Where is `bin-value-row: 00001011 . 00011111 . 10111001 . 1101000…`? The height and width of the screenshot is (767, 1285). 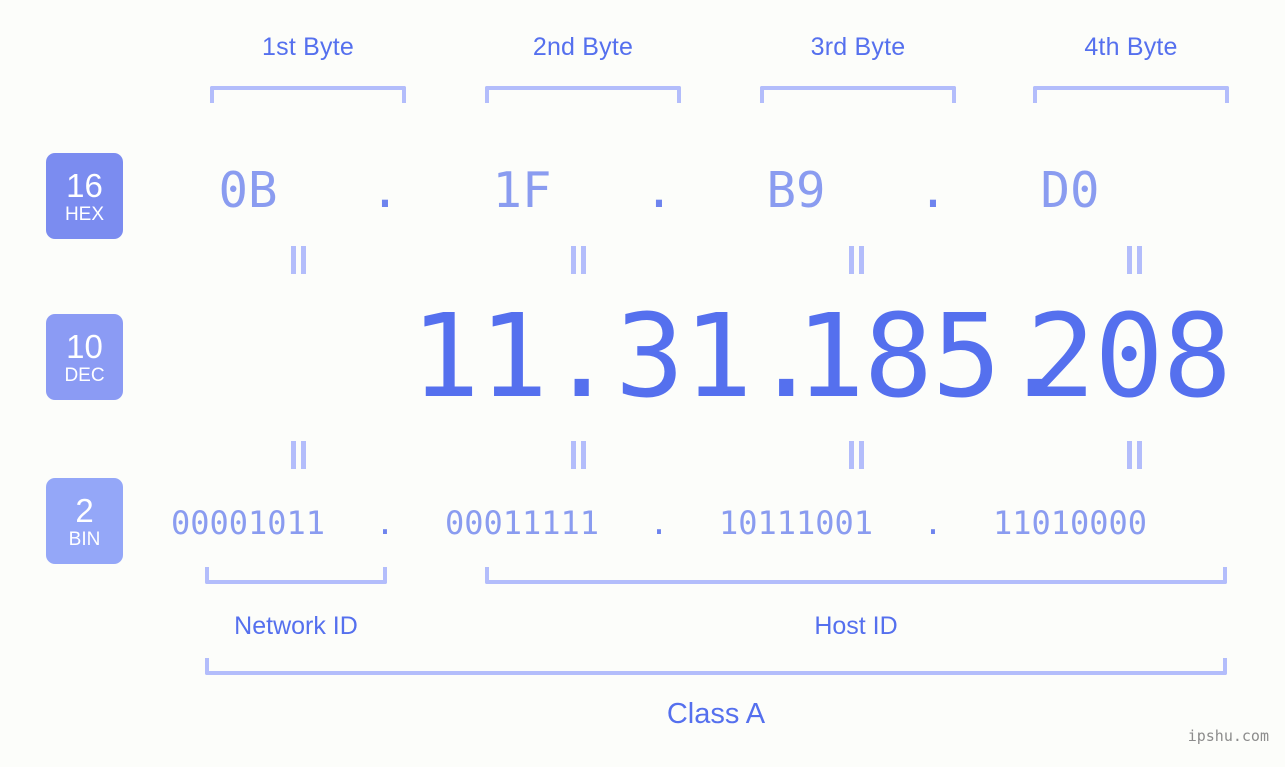
bin-value-row: 00001011 . 00011111 . 10111001 . 1101000… is located at coordinates (712, 522).